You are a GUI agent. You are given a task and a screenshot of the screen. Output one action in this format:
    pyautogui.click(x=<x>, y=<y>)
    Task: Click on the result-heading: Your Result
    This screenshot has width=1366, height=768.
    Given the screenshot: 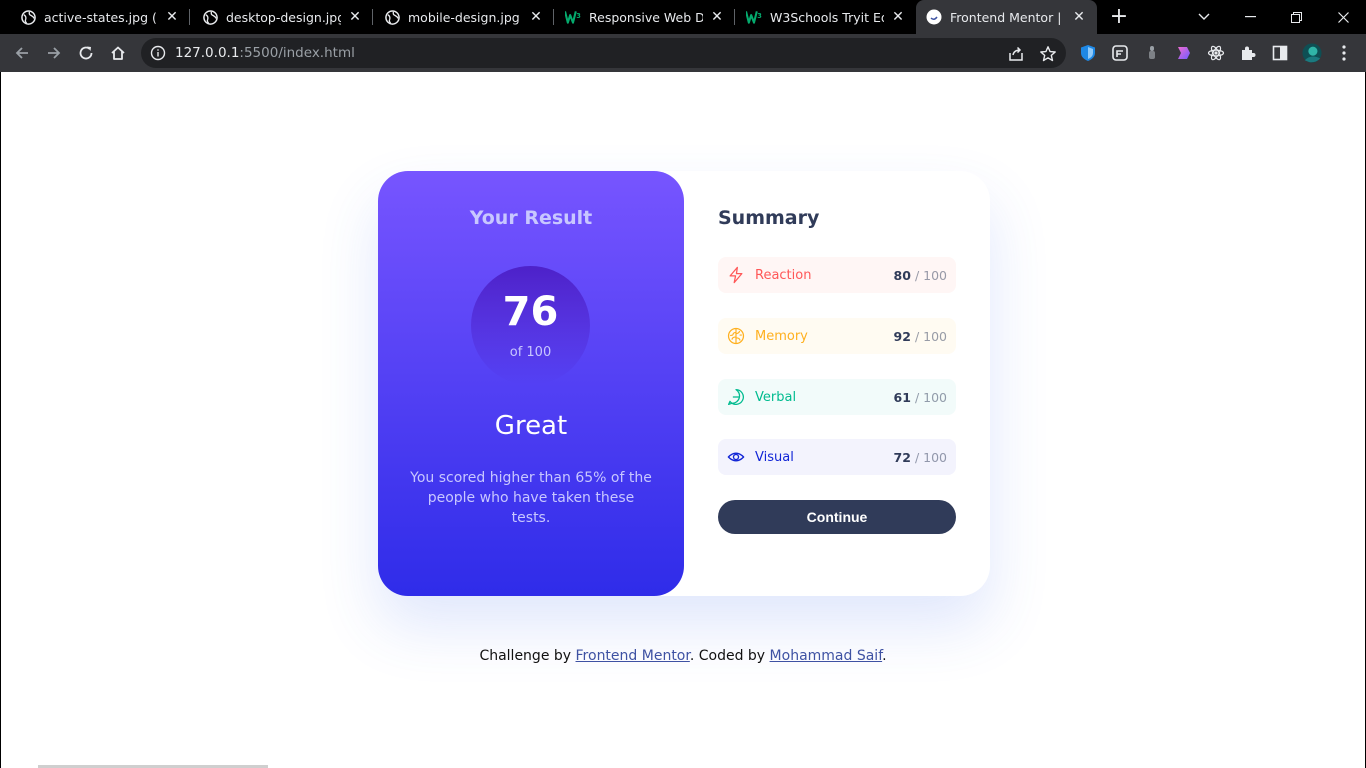 What is the action you would take?
    pyautogui.click(x=531, y=218)
    